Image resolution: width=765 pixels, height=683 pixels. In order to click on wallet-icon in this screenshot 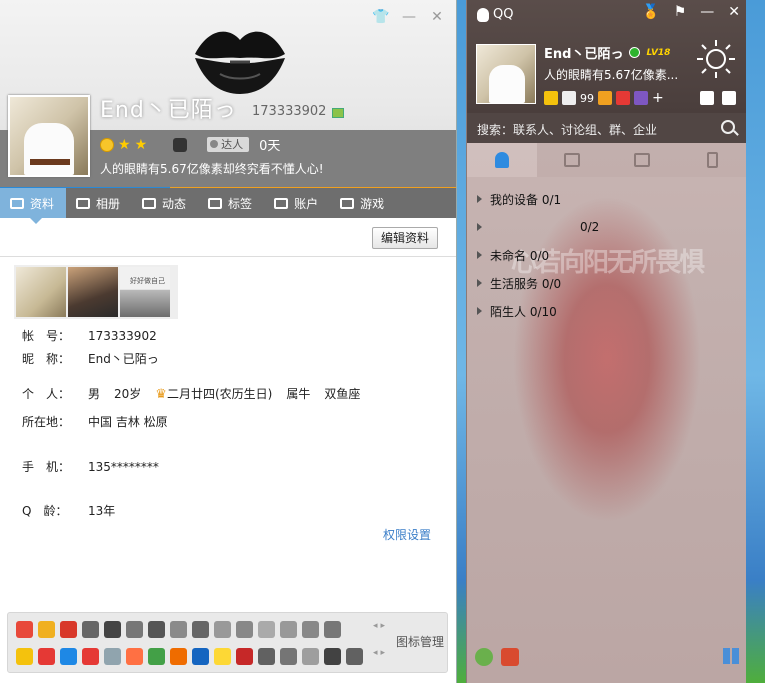, I will do `click(605, 98)`.